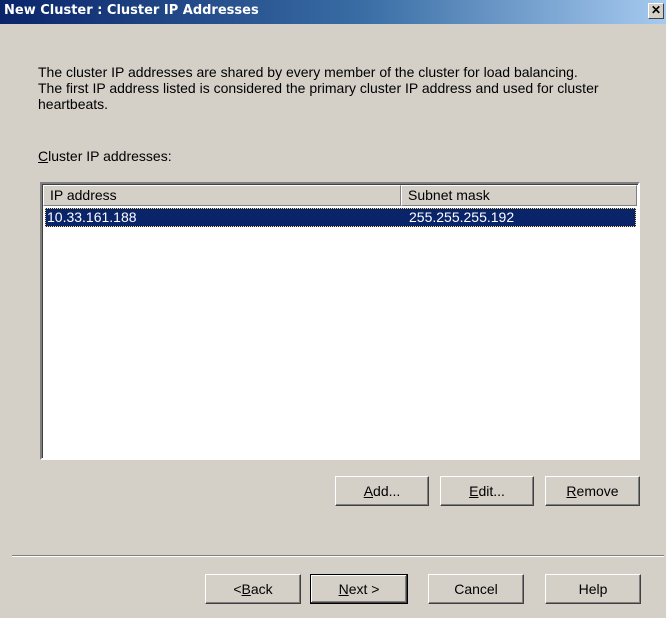 This screenshot has height=618, width=666. Describe the element at coordinates (364, 589) in the screenshot. I see `next-label: ext >` at that location.